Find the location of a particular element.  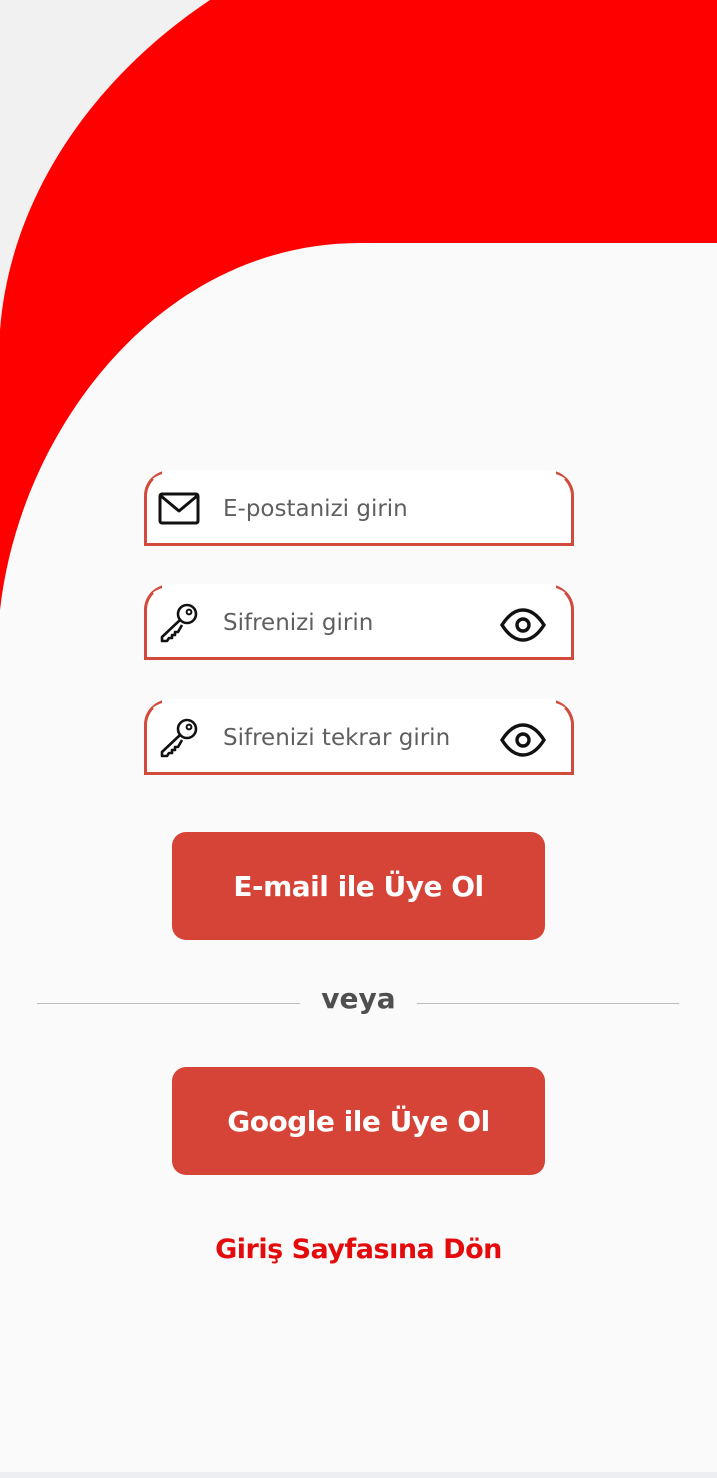

email-field is located at coordinates (359, 508).